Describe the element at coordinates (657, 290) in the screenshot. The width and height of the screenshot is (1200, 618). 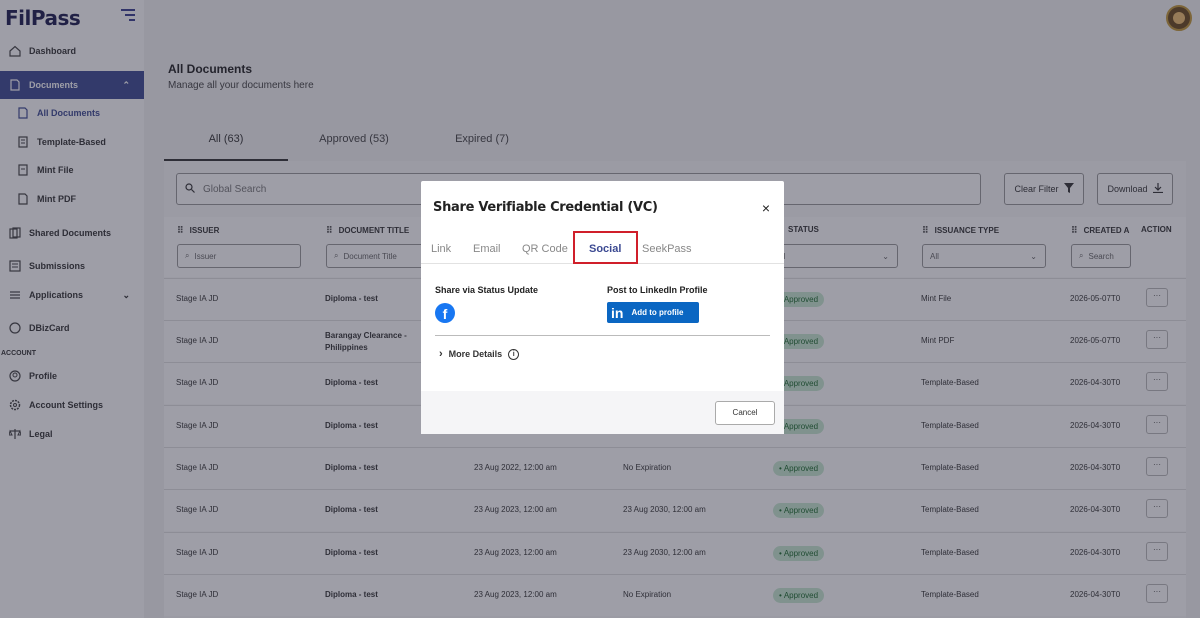
I see `linkedin-label: Post to LinkedIn Profile` at that location.